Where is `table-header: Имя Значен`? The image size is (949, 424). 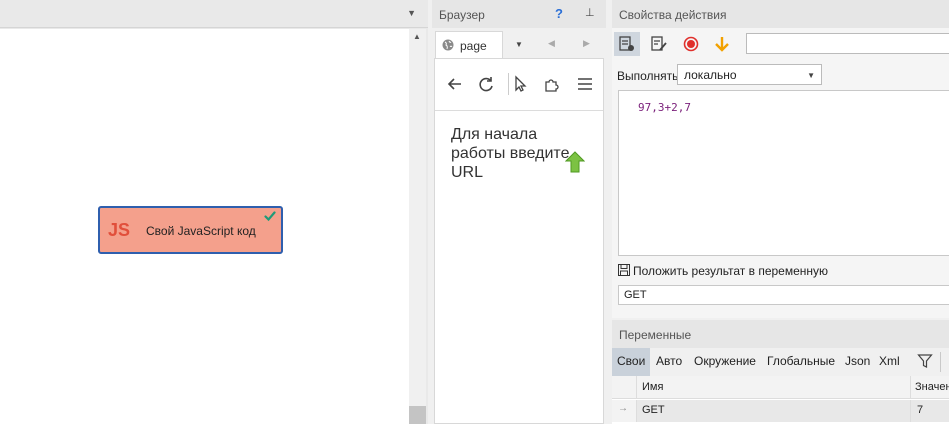 table-header: Имя Значен is located at coordinates (780, 387).